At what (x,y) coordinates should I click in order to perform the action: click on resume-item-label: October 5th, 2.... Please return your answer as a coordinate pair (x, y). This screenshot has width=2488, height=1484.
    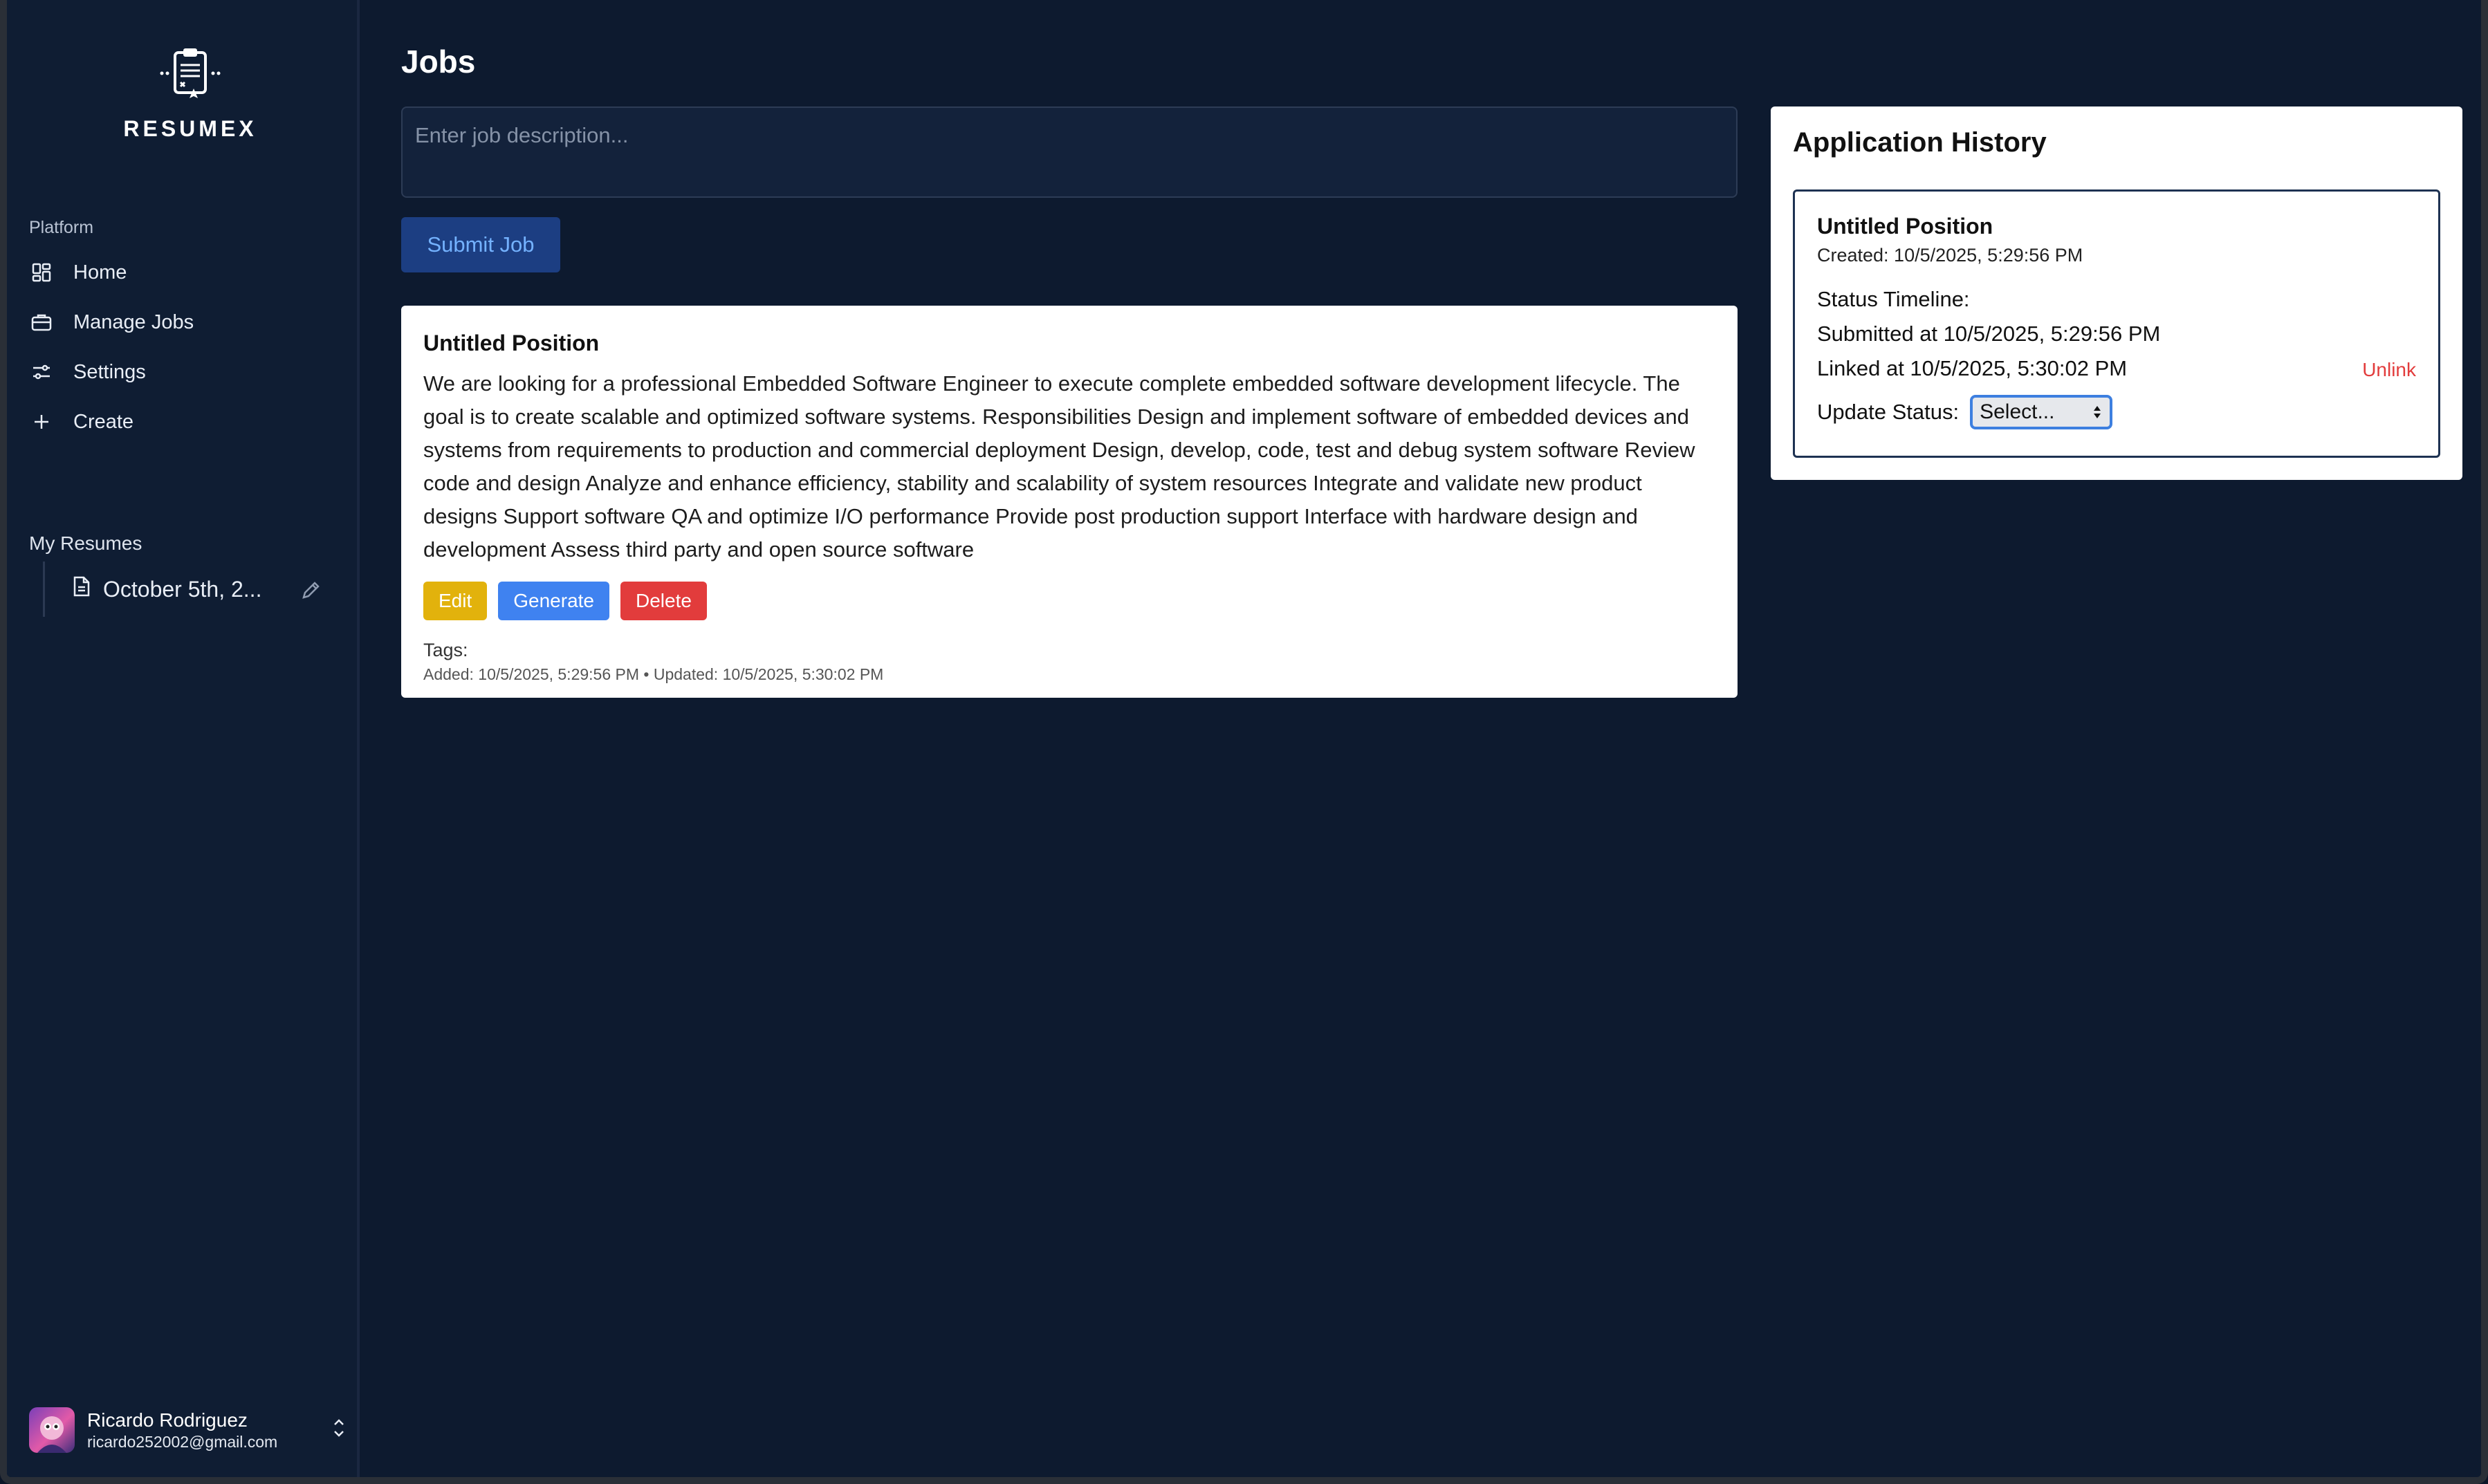
    Looking at the image, I should click on (182, 589).